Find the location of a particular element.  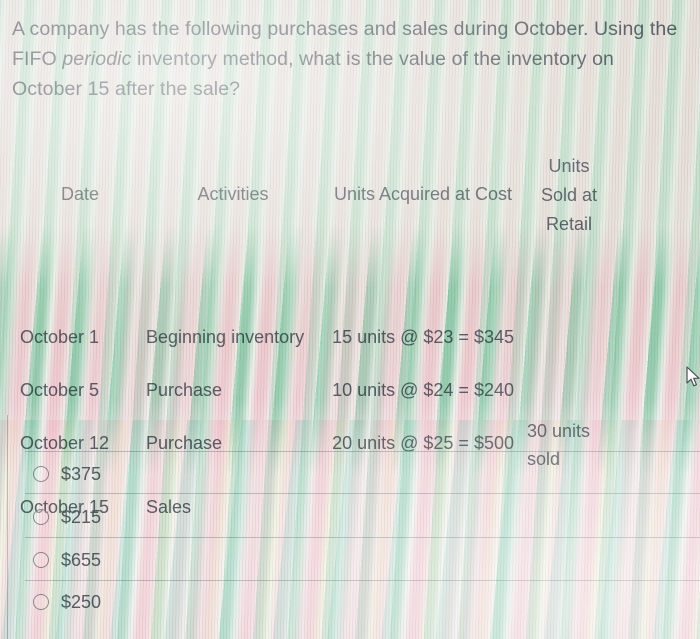

question-line-3: 15 after the sale? is located at coordinates (164, 89).